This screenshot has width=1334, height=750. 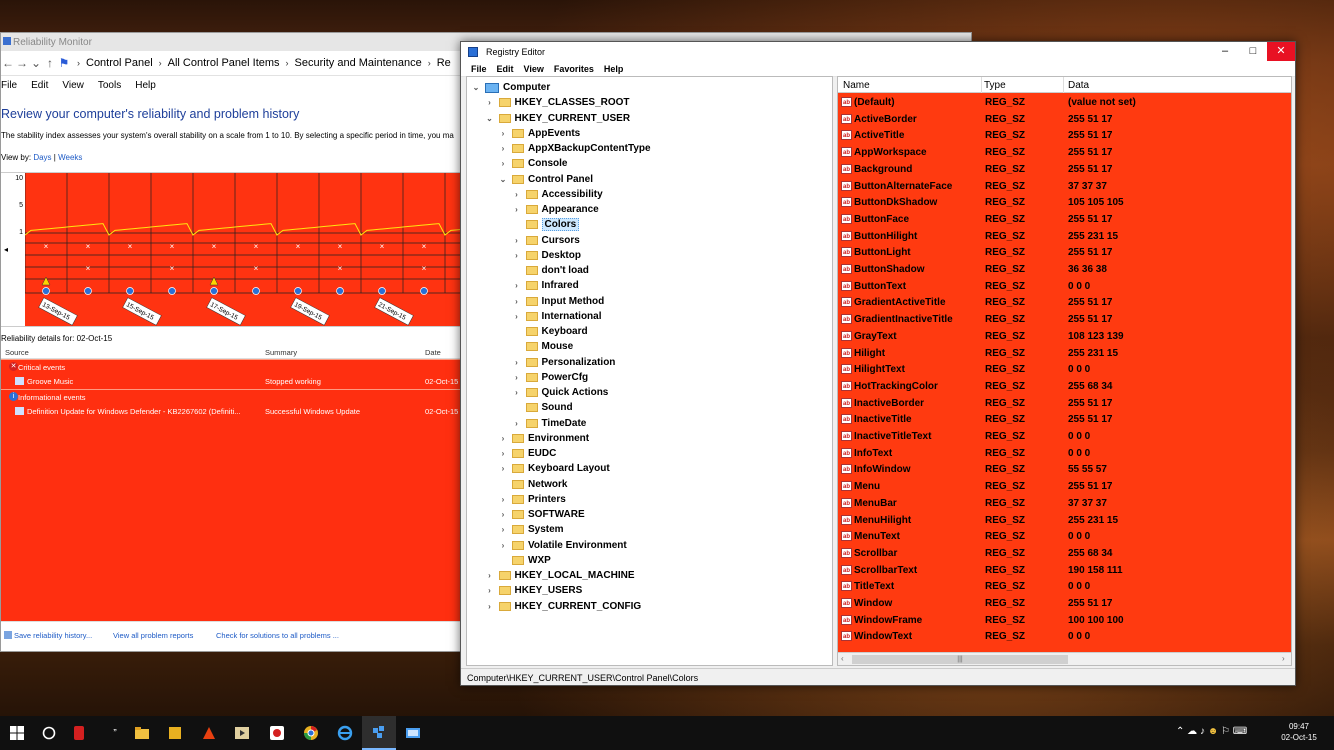 I want to click on reg-menu-favorites: Favorites, so click(x=574, y=69).